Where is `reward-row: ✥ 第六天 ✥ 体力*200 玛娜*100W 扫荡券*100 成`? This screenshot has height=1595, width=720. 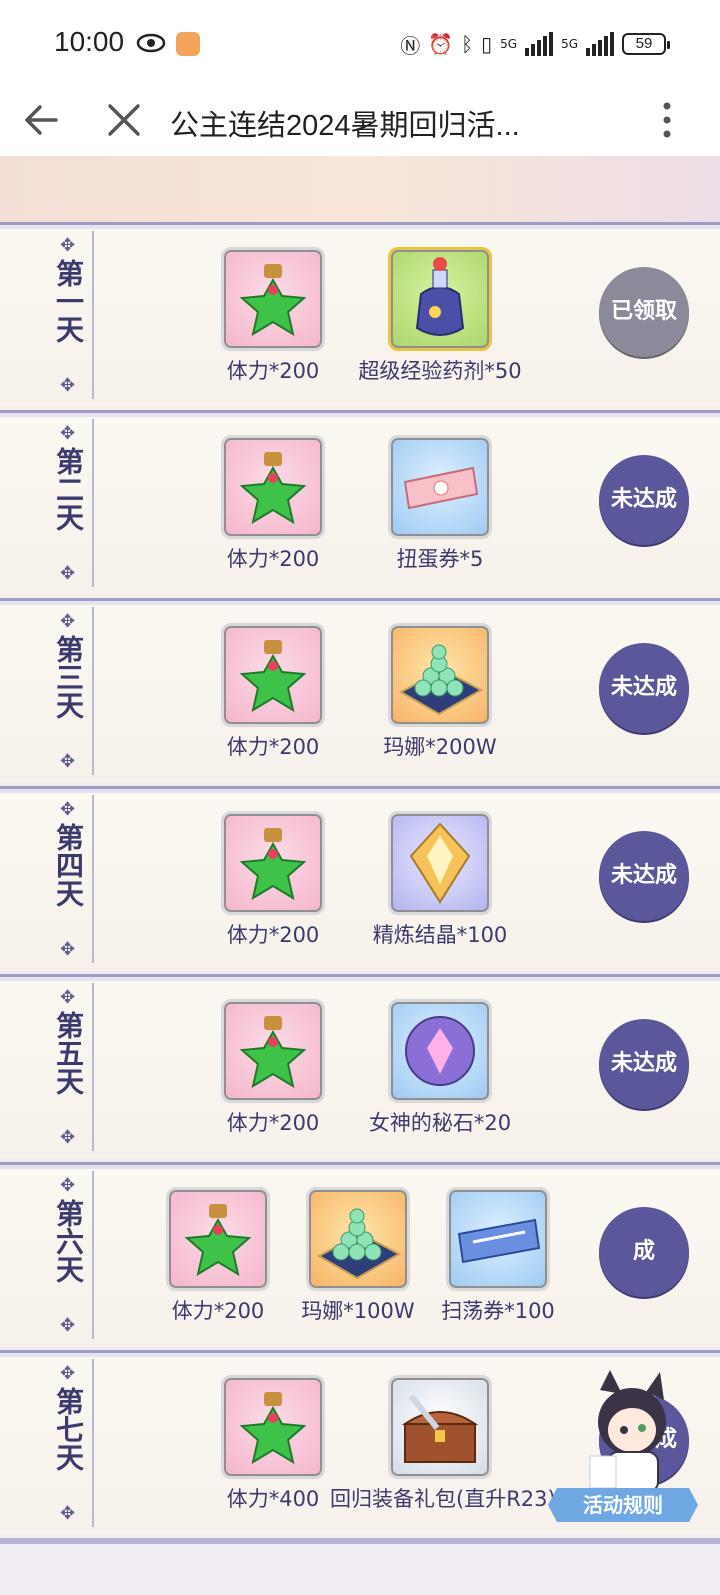
reward-row: ✥ 第六天 ✥ 体力*200 玛娜*100W 扫荡券*100 成 is located at coordinates (360, 1259).